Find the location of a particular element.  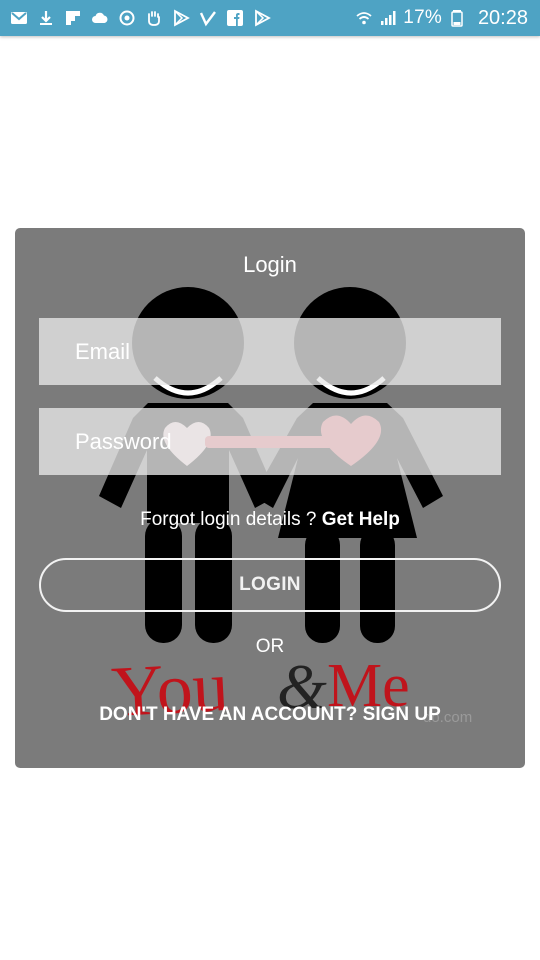

login-title: Login is located at coordinates (270, 264).